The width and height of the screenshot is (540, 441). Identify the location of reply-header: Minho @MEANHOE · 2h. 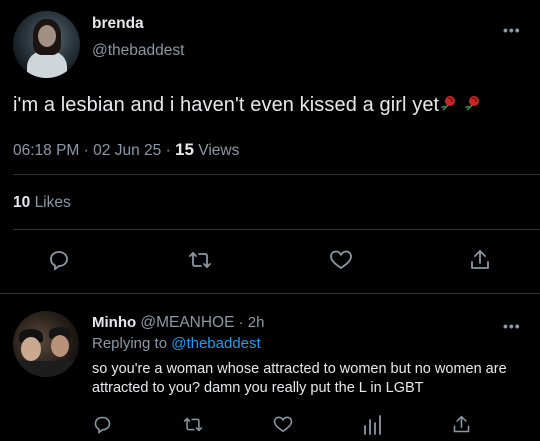
(178, 323).